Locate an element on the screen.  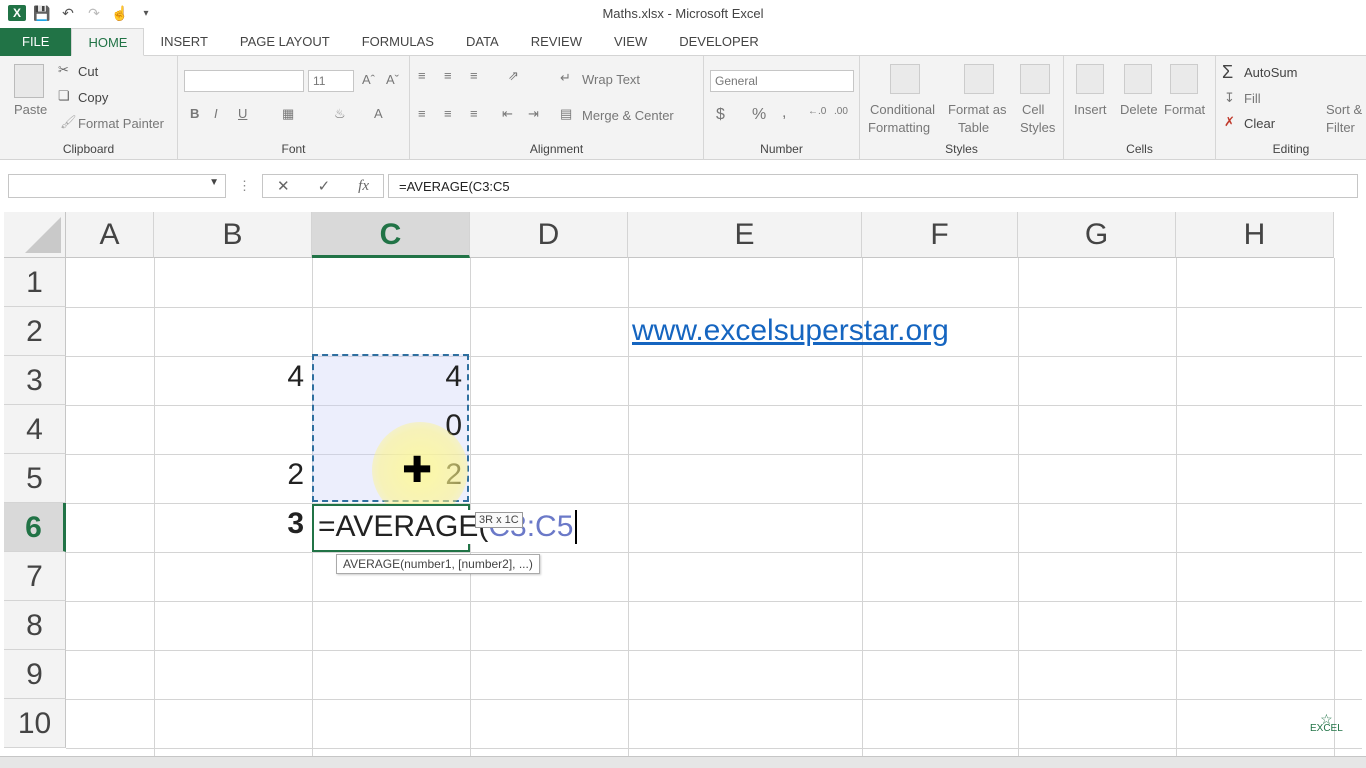
title-bar: X 💾 ↶ ↷ ☝ ▾ Maths.xlsx - Microsoft Excel is located at coordinates (683, 14).